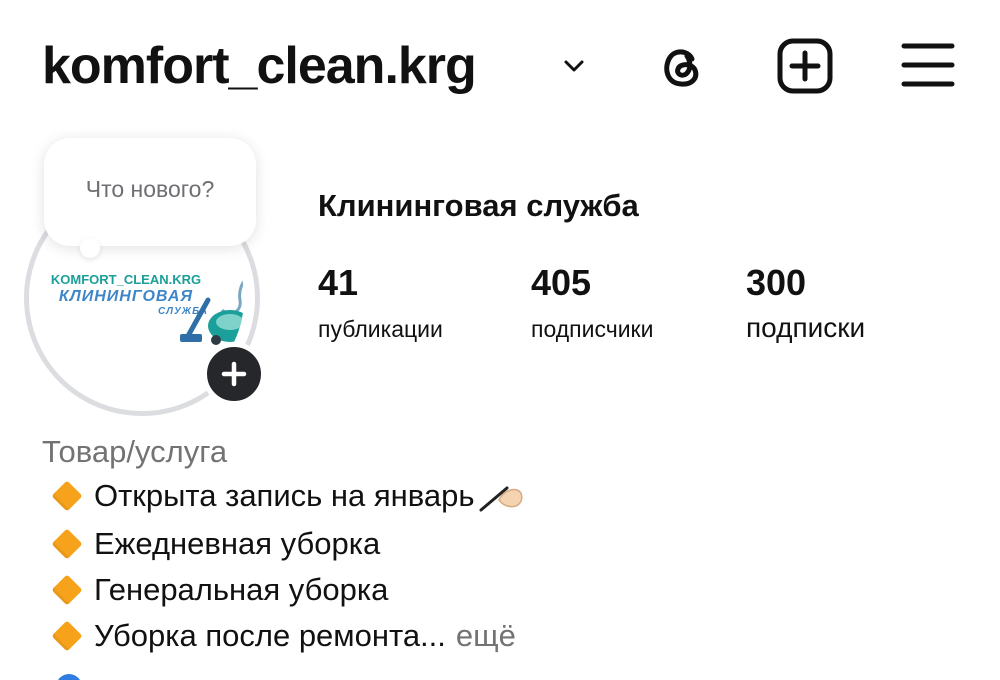 This screenshot has height=680, width=1000. What do you see at coordinates (501, 499) in the screenshot?
I see `writing-hand-icon` at bounding box center [501, 499].